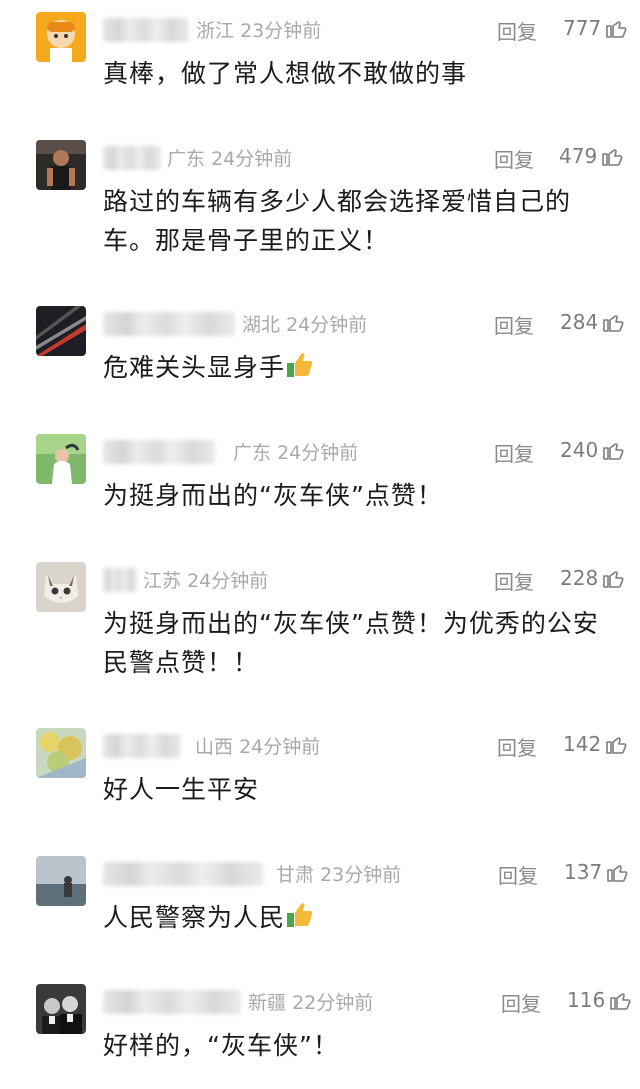 The height and width of the screenshot is (1089, 640). What do you see at coordinates (267, 1003) in the screenshot?
I see `location-label: 新疆` at bounding box center [267, 1003].